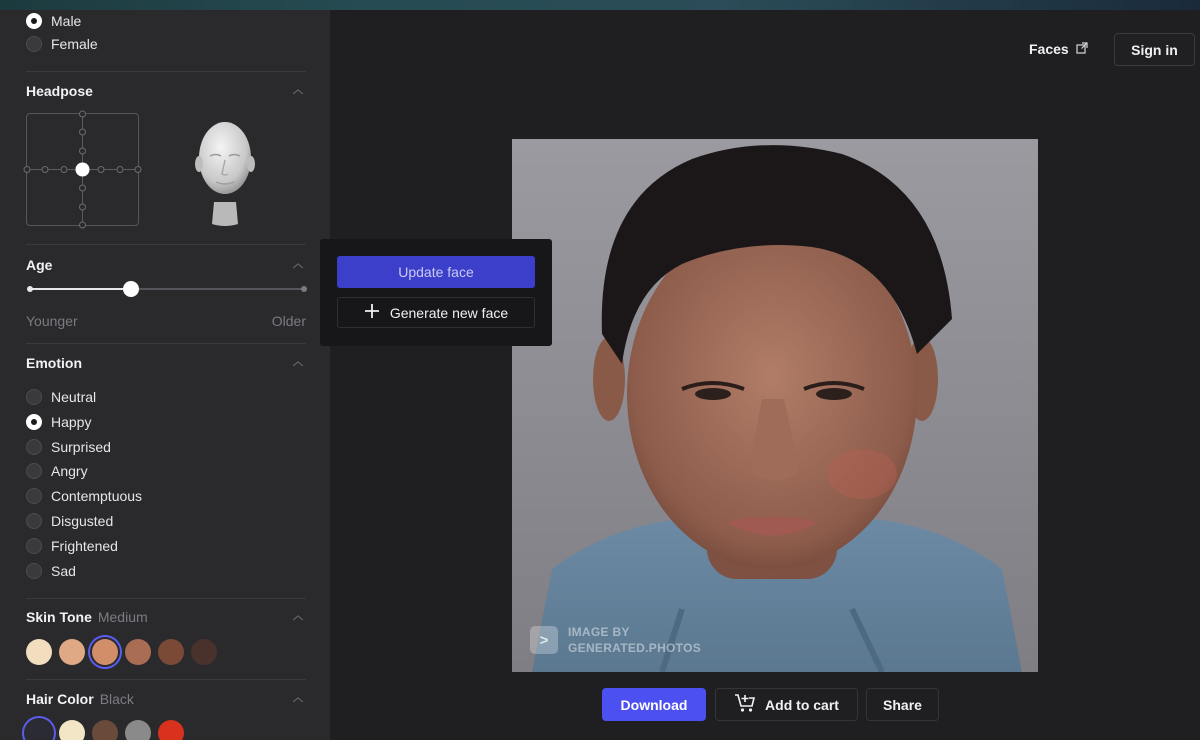  I want to click on emotion-option-sad: Sad, so click(51, 570).